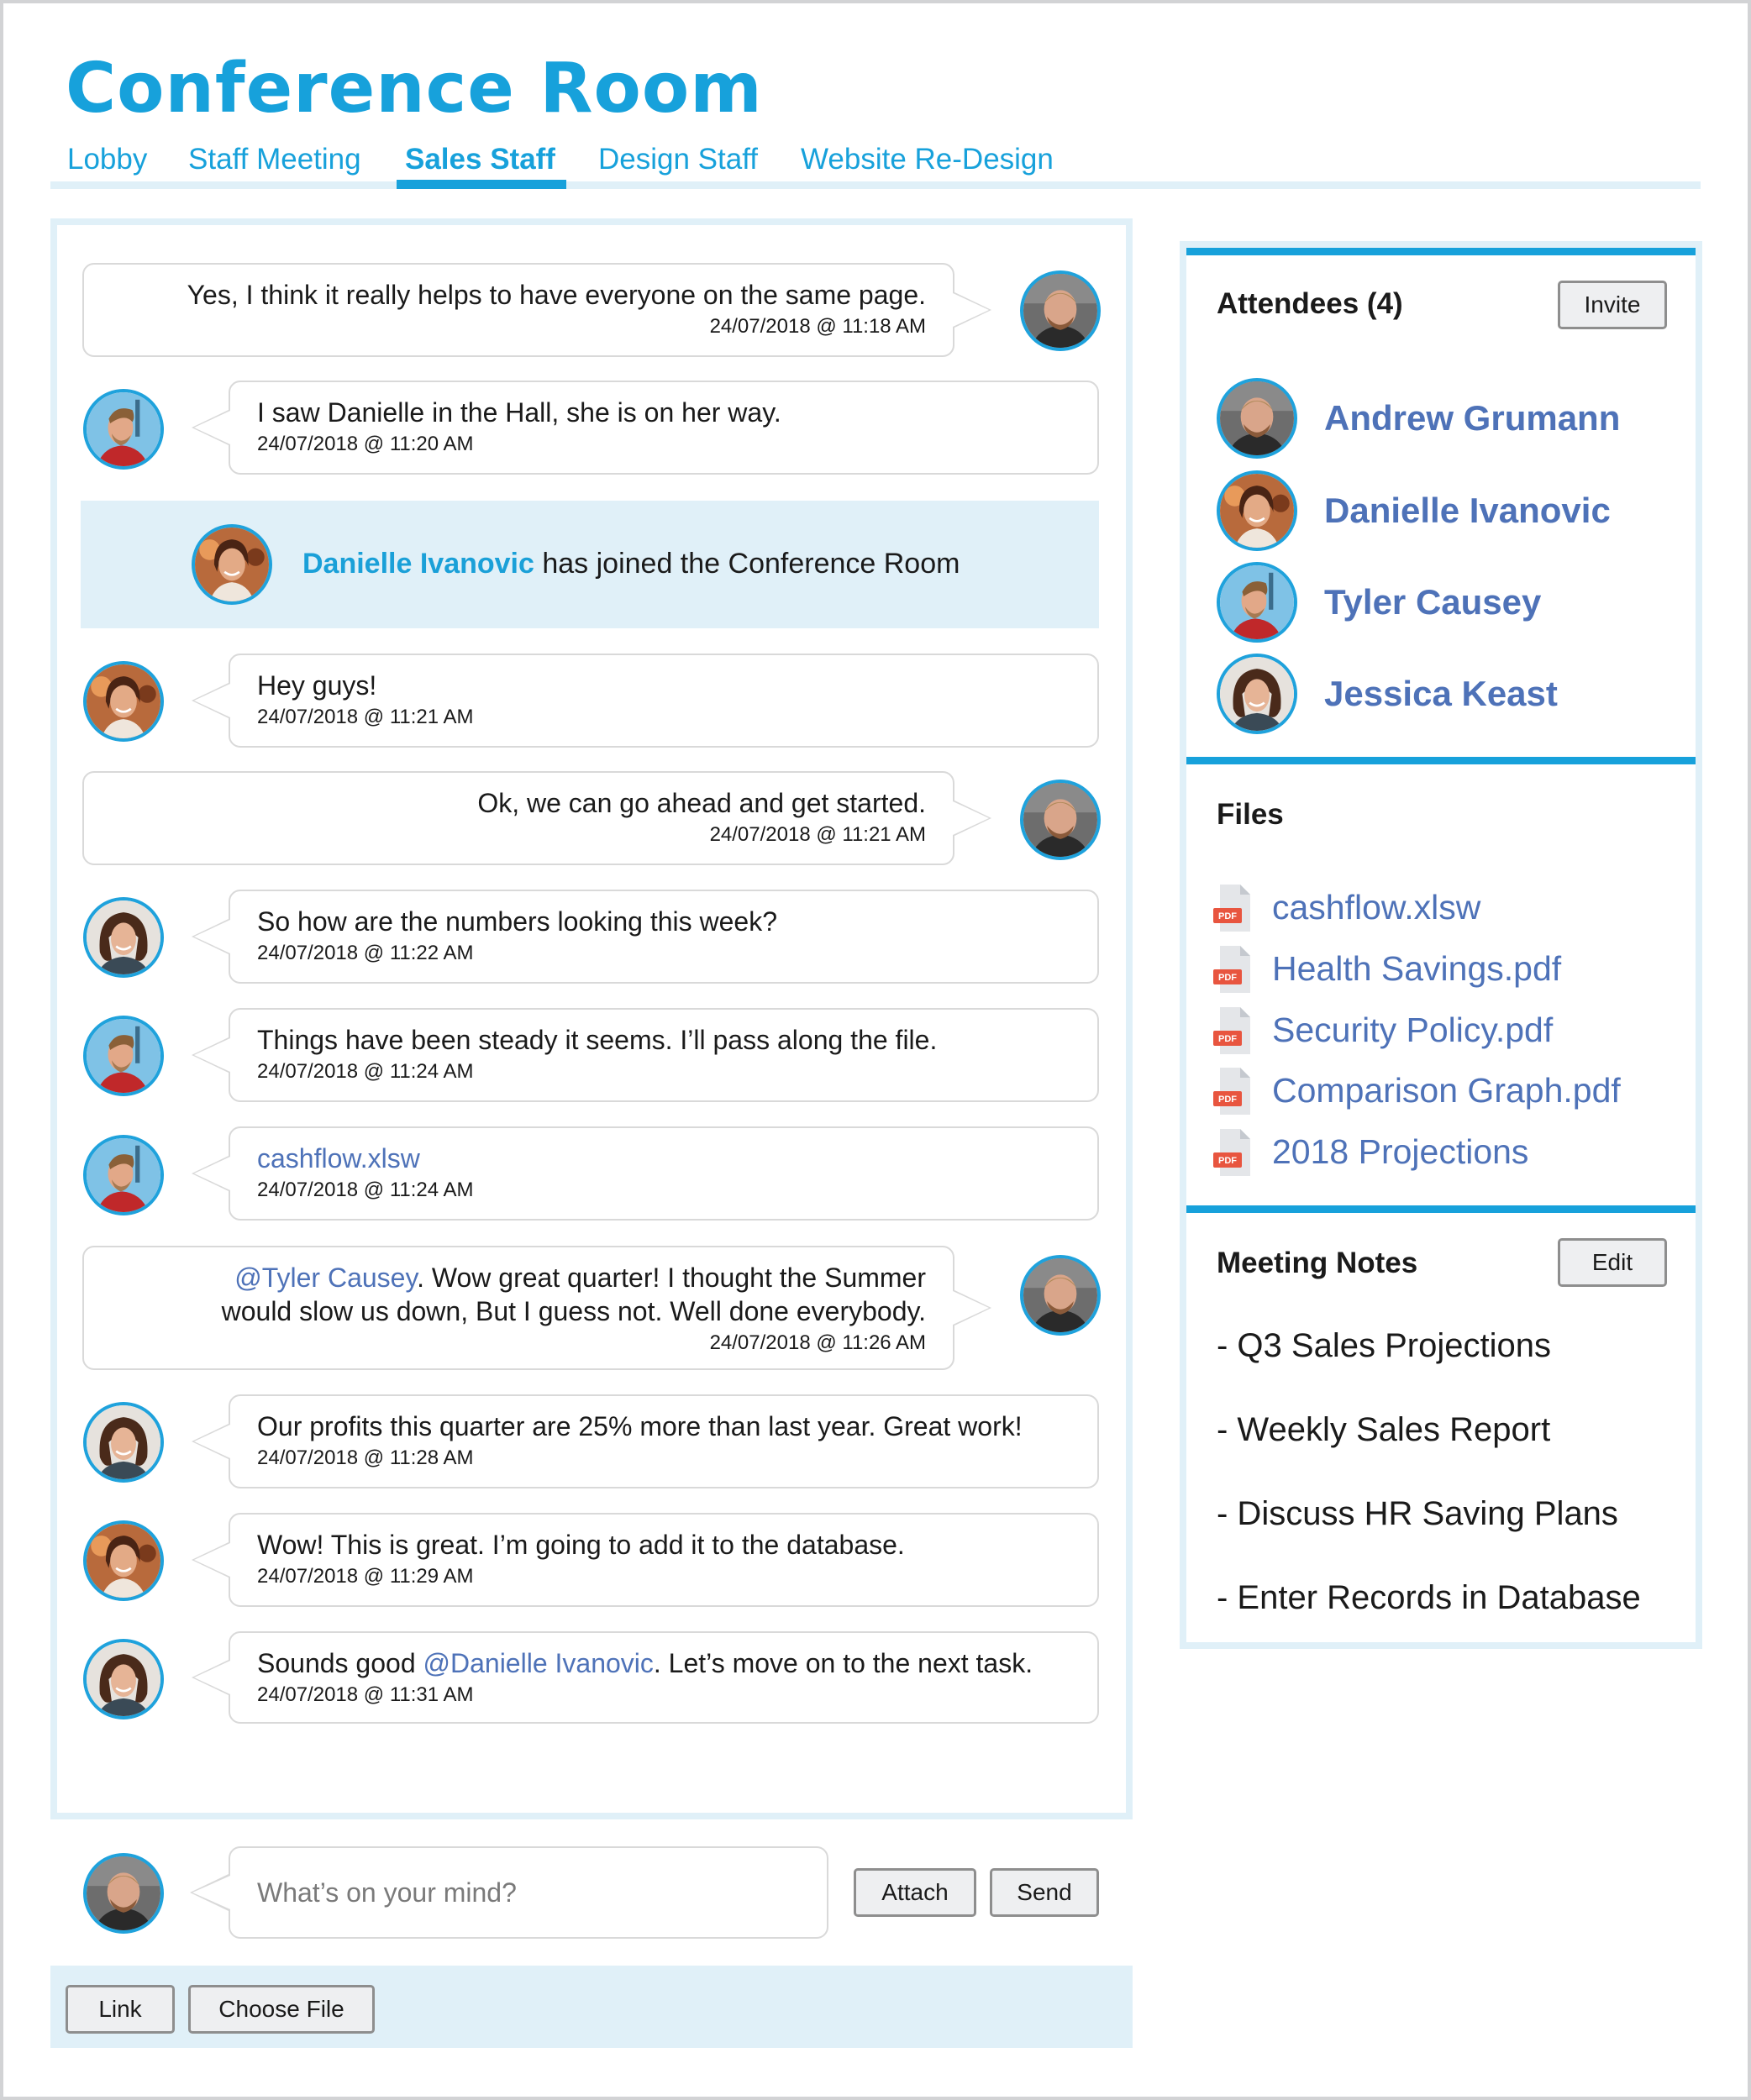 This screenshot has width=1751, height=2100. What do you see at coordinates (701, 803) in the screenshot?
I see `message-text: Ok, we can go ahead and get started.` at bounding box center [701, 803].